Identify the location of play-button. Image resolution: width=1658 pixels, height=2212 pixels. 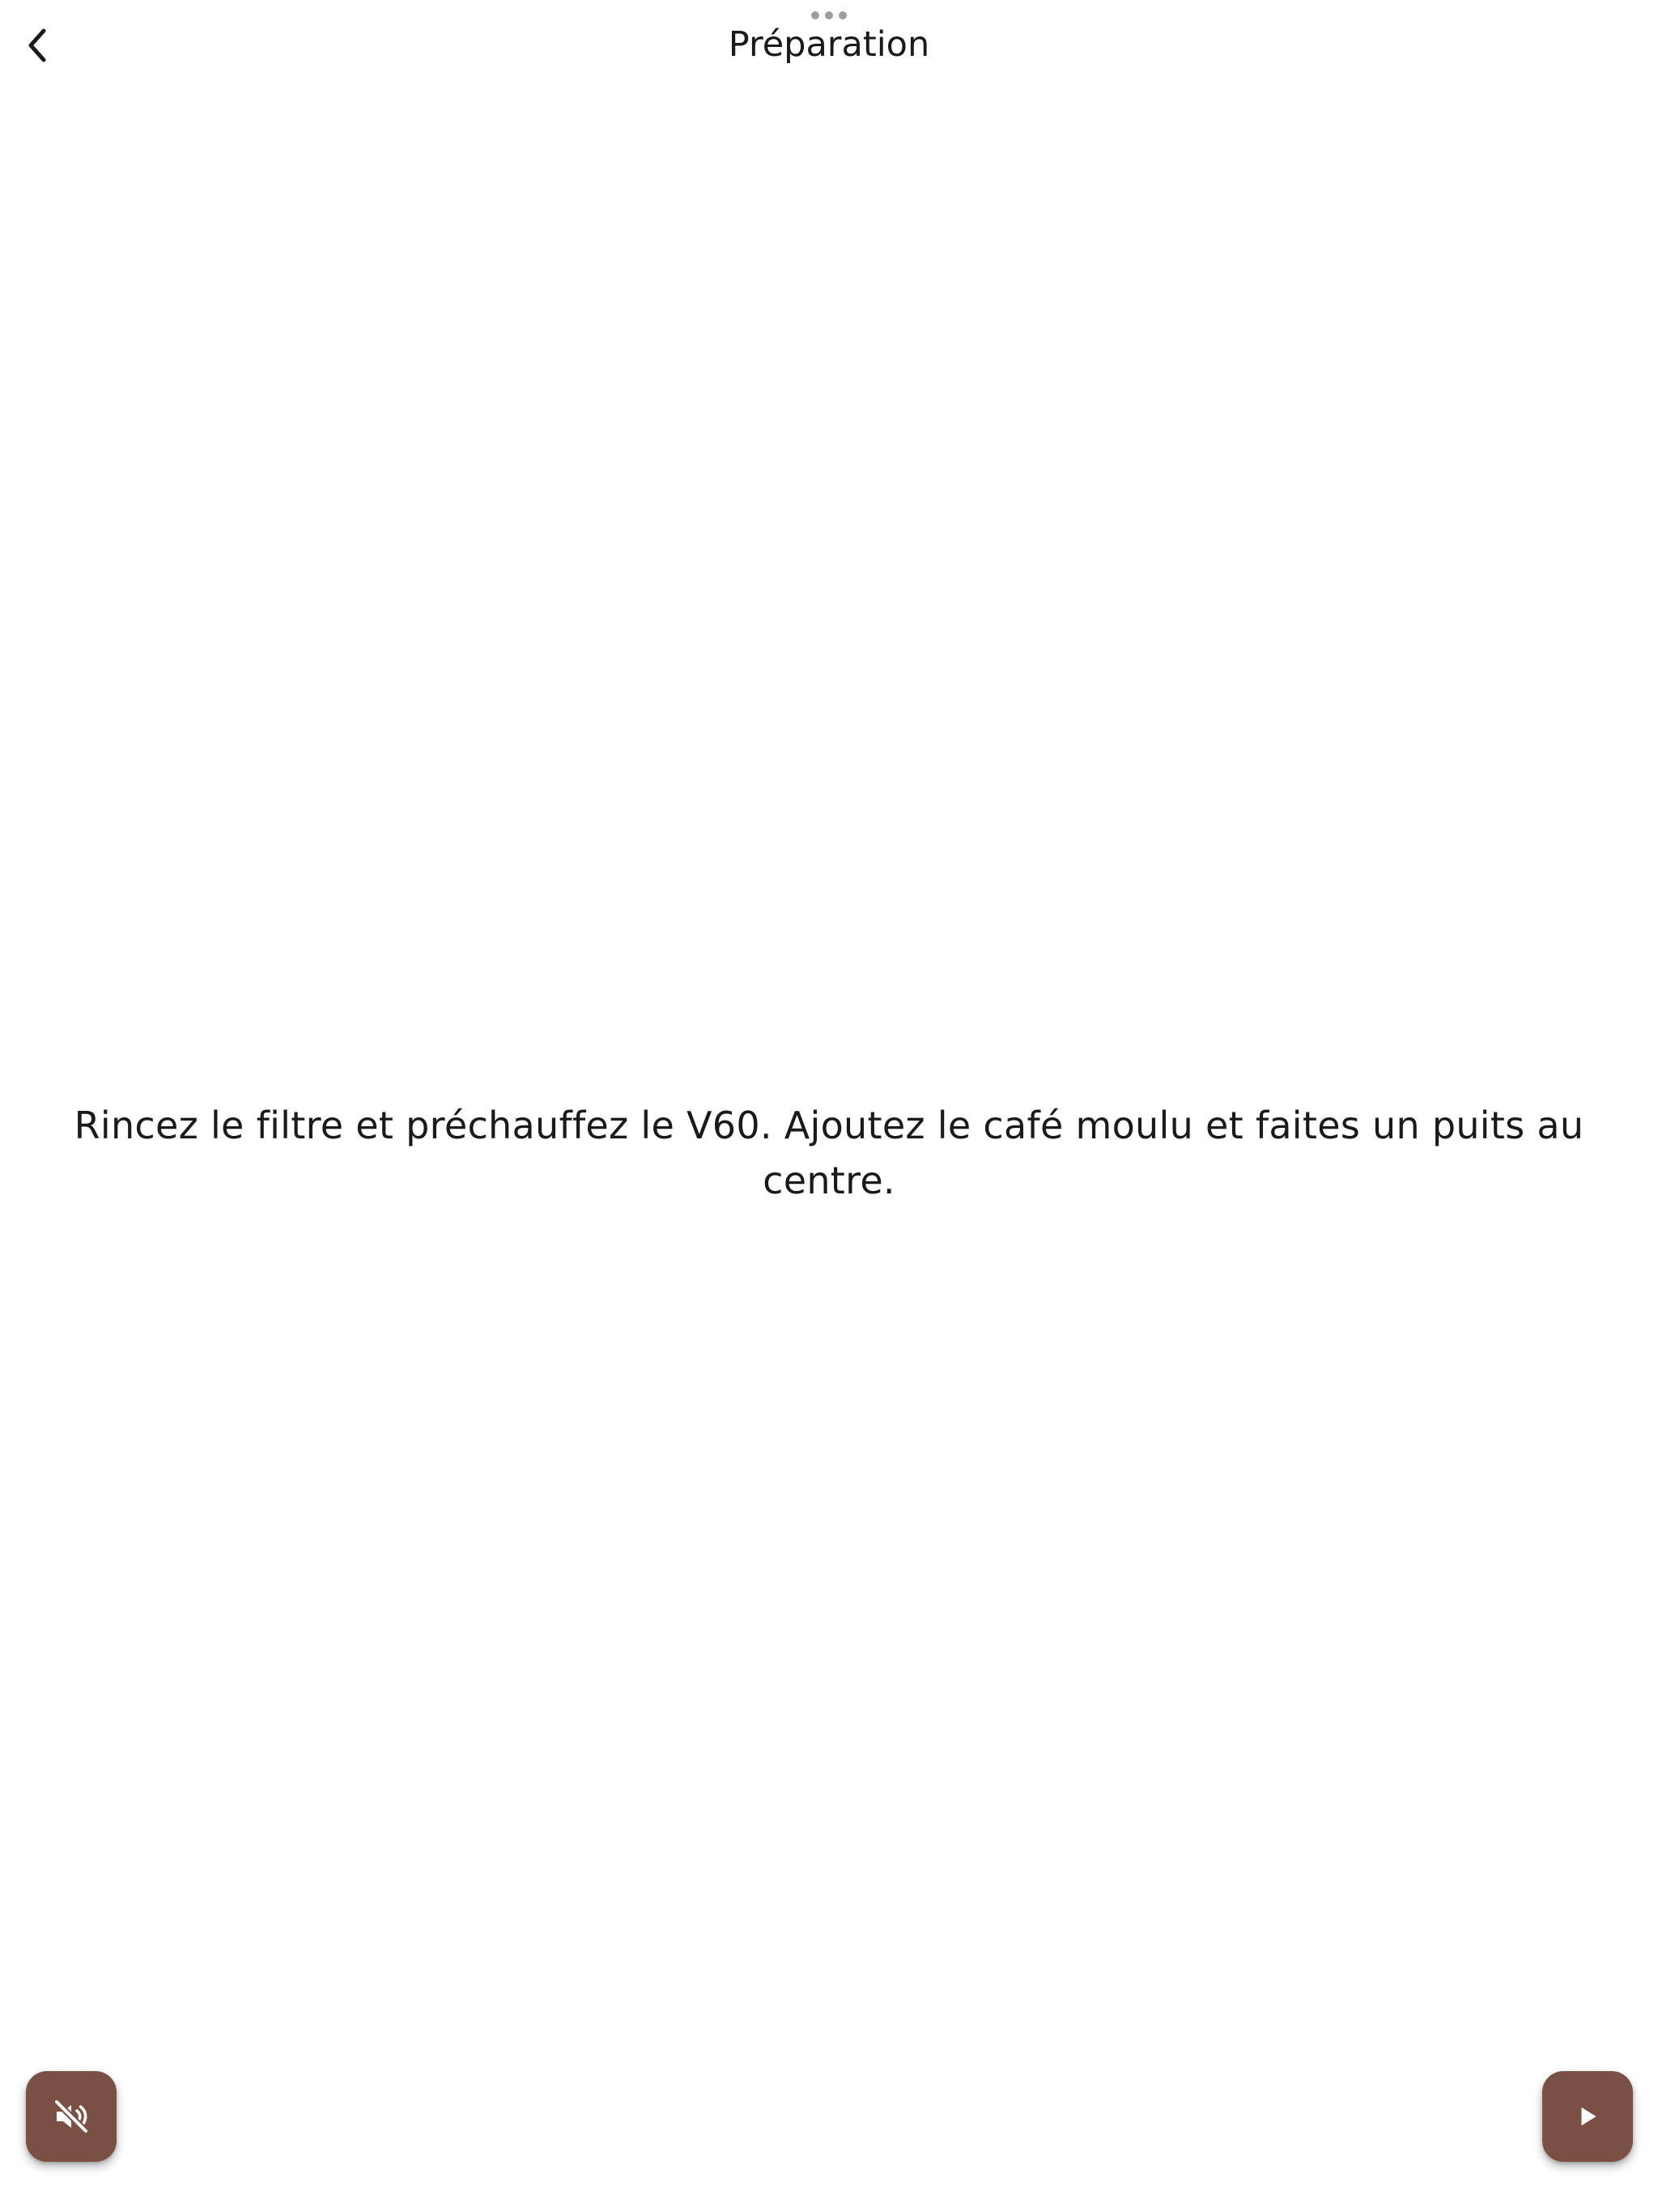
(1587, 2116).